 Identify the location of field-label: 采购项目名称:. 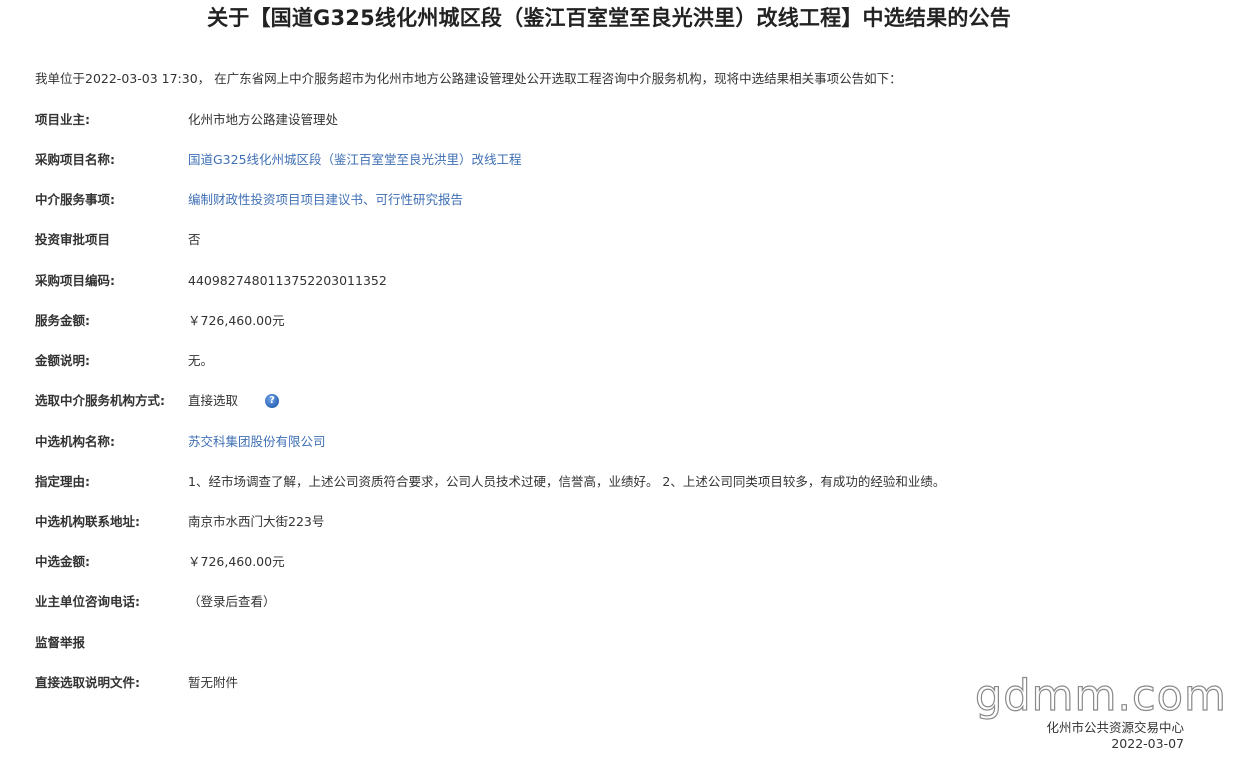
(75, 159).